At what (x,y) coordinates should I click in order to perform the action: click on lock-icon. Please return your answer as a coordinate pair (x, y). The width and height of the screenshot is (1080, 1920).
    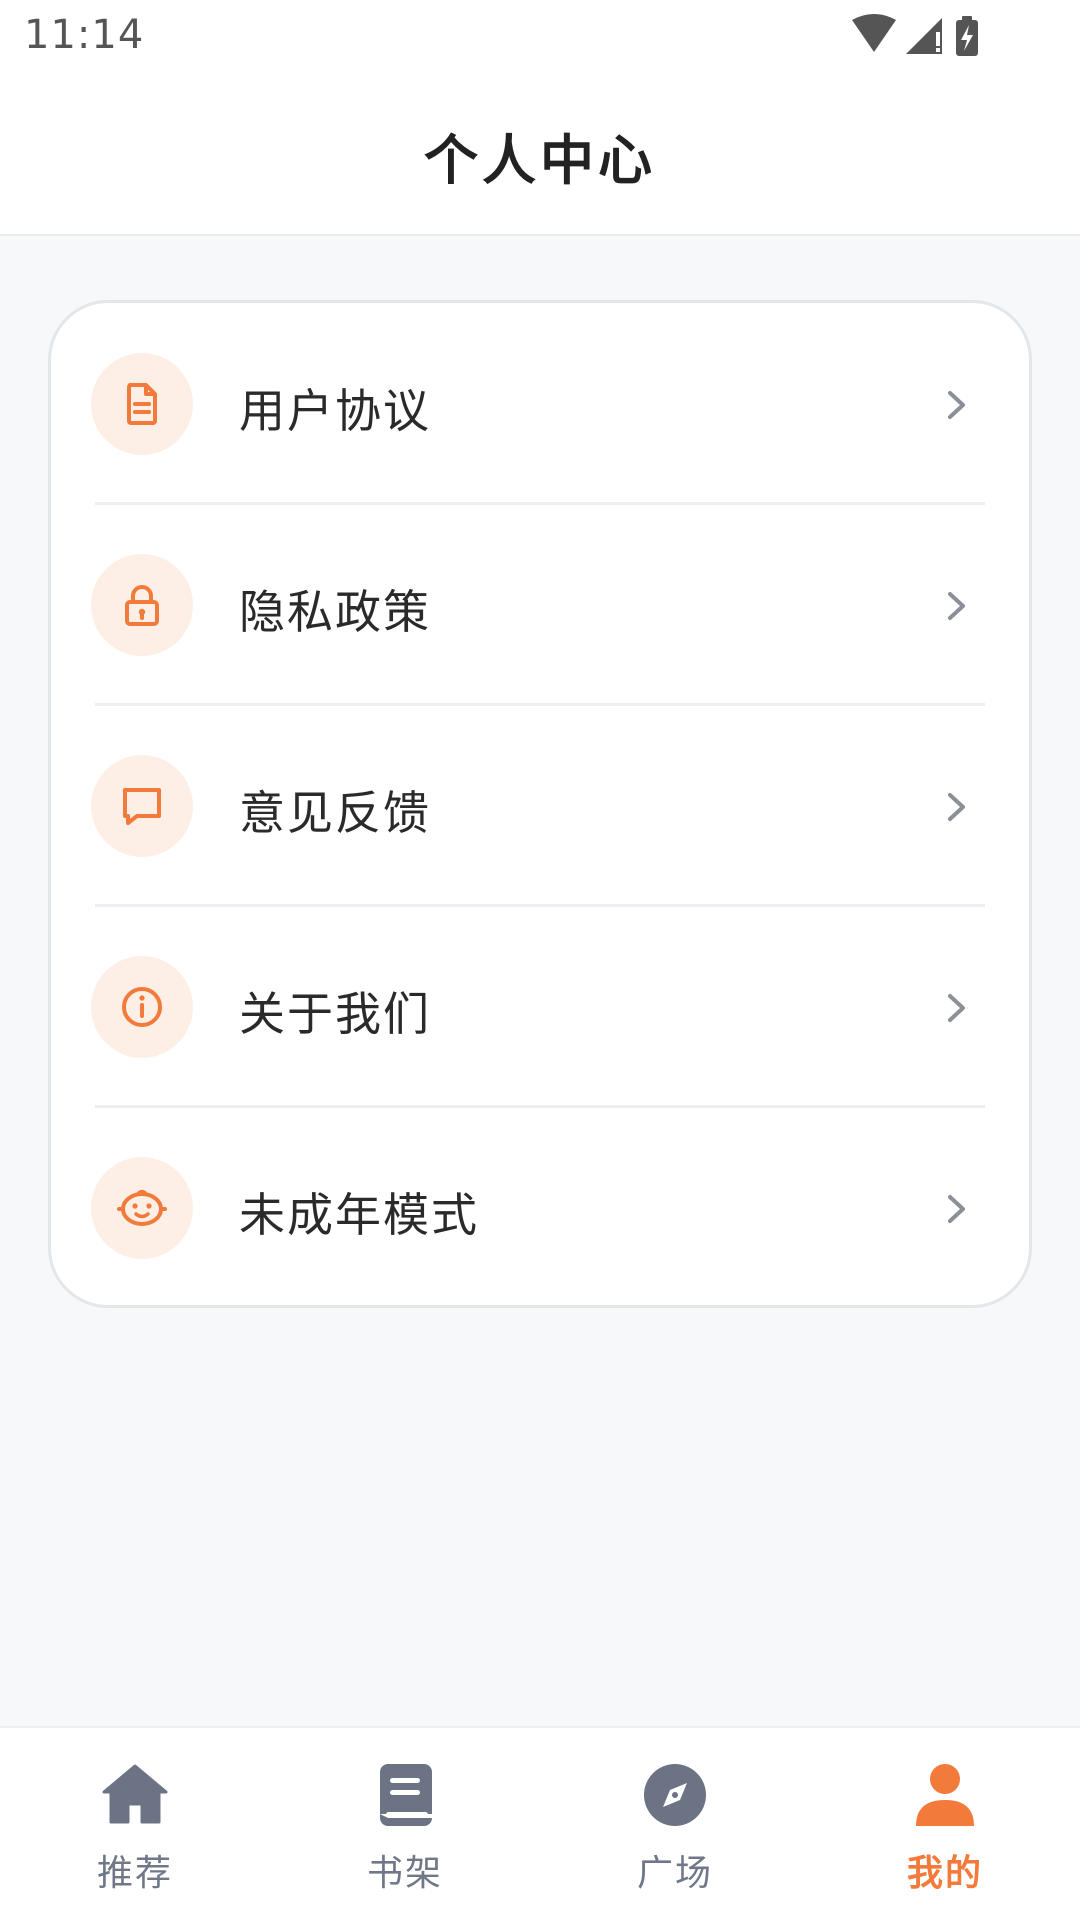
    Looking at the image, I should click on (142, 605).